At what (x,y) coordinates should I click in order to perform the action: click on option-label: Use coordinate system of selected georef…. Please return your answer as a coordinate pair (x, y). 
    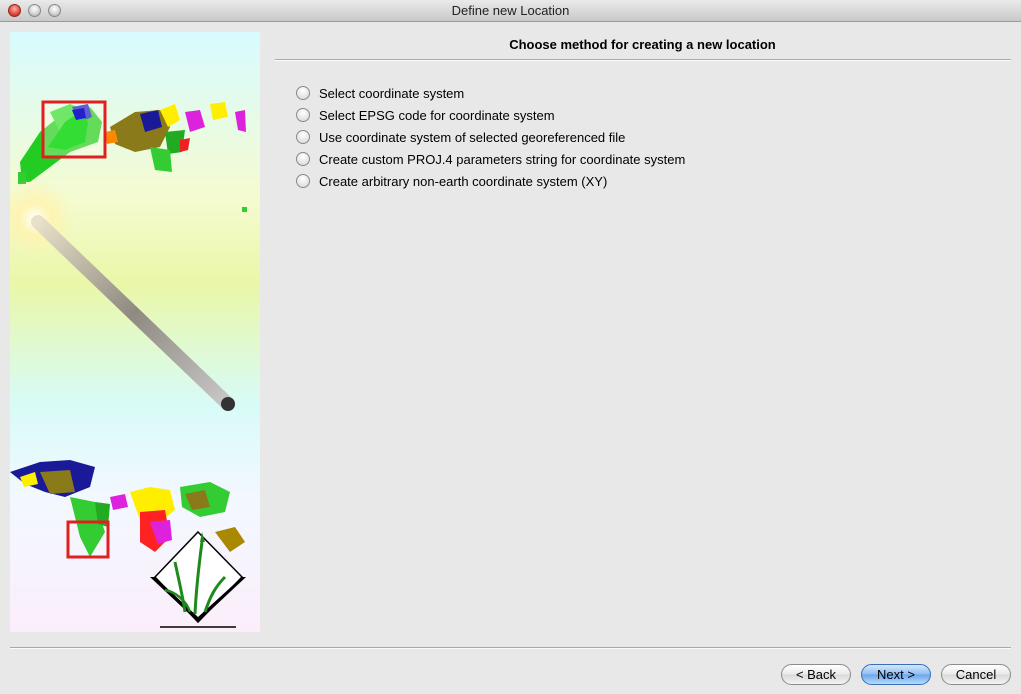
    Looking at the image, I should click on (472, 137).